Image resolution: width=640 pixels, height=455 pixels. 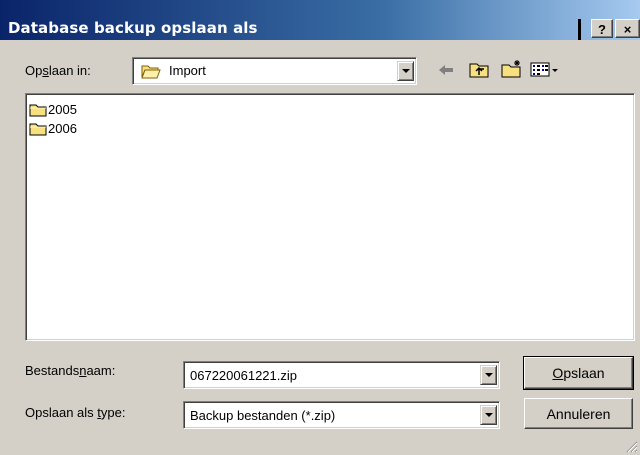 What do you see at coordinates (512, 68) in the screenshot?
I see `new-folder-icon` at bounding box center [512, 68].